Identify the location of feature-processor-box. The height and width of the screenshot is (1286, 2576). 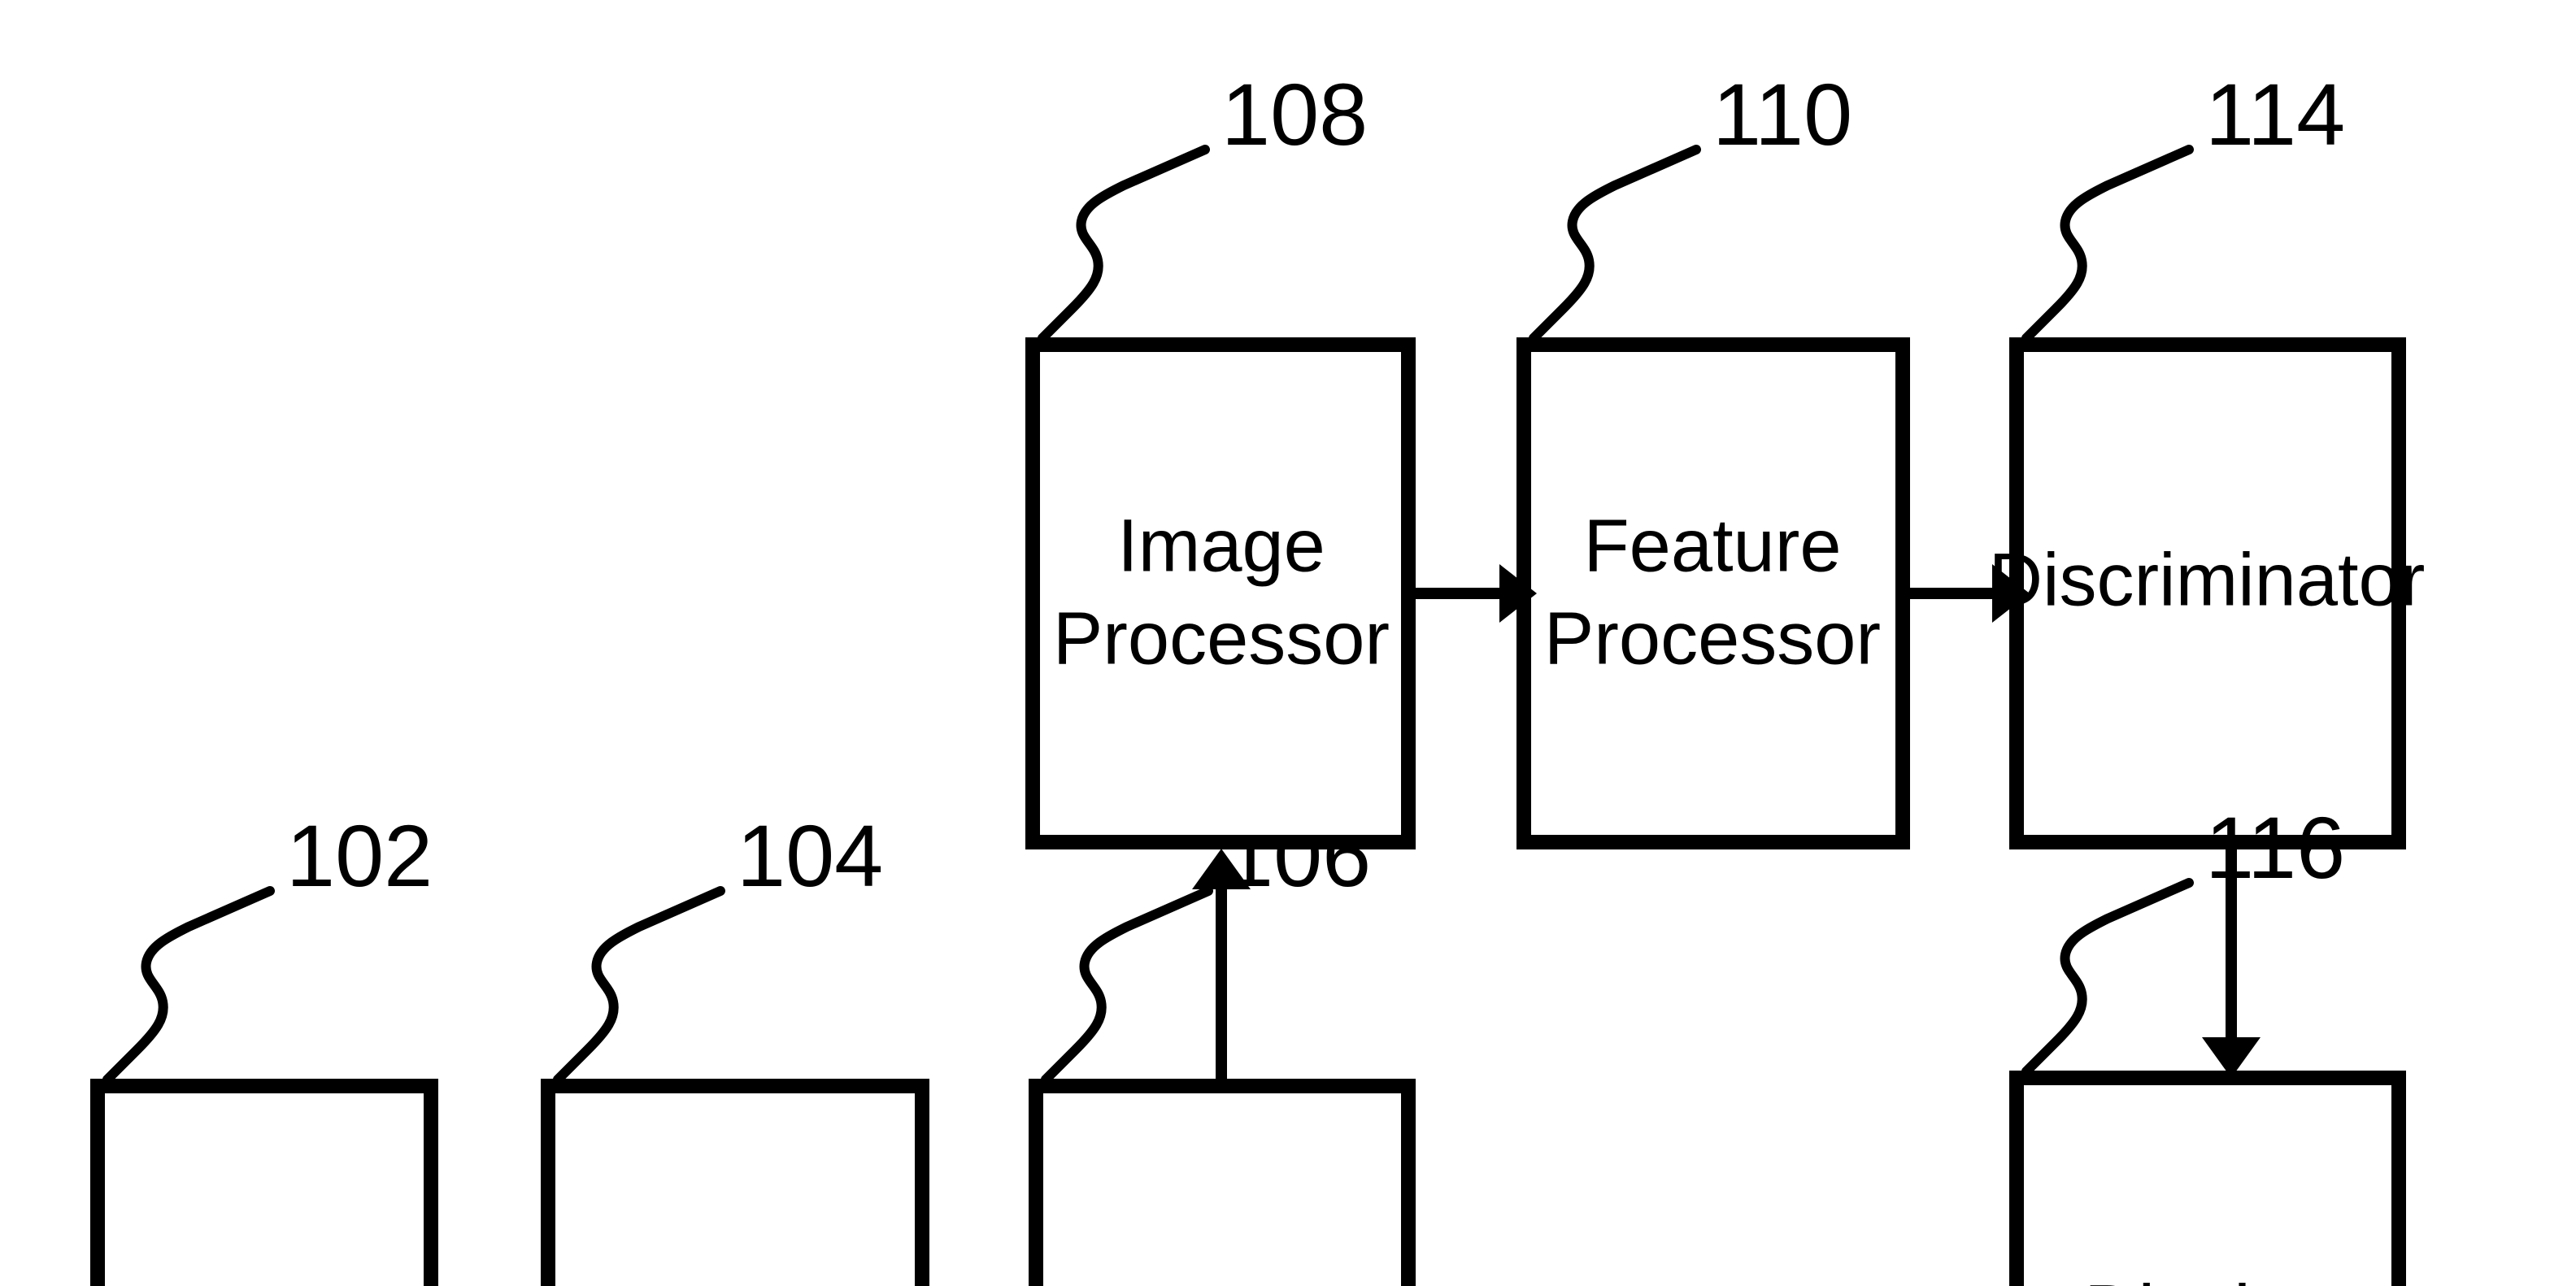
(1713, 593).